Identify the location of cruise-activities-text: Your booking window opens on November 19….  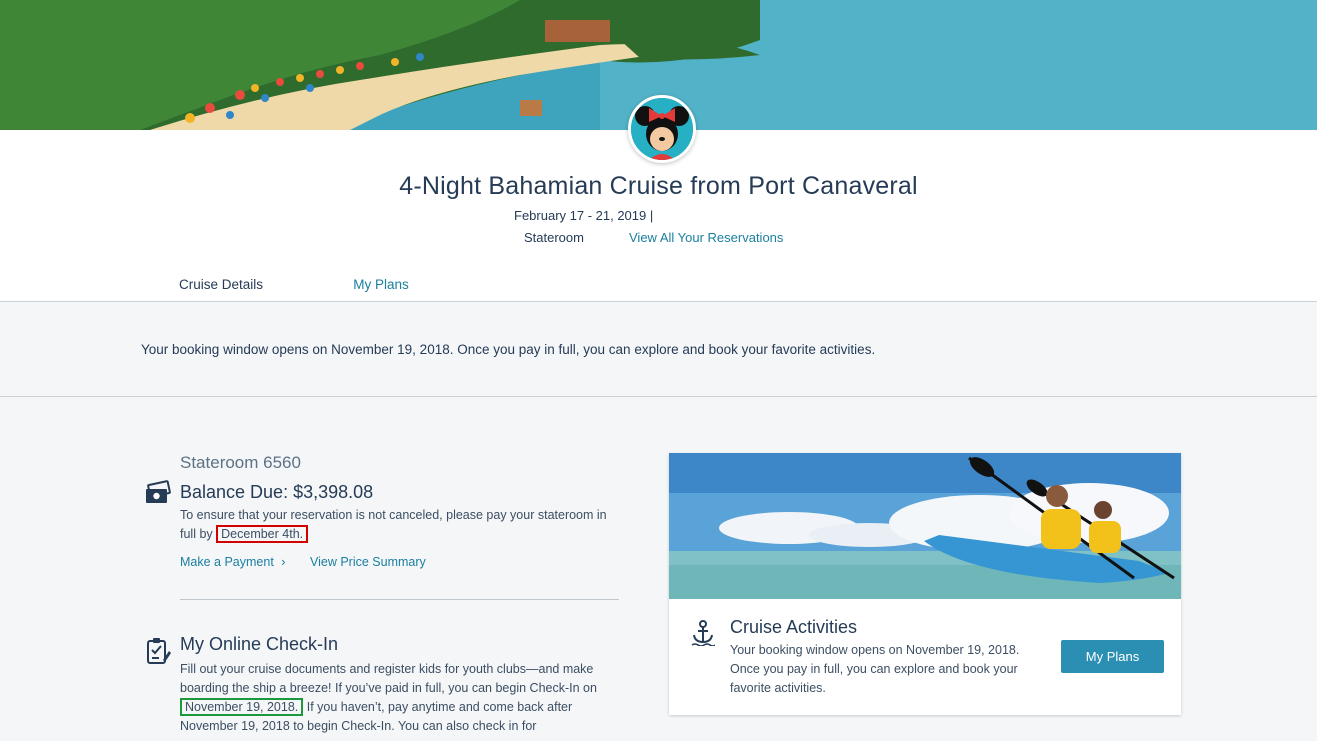
(875, 669).